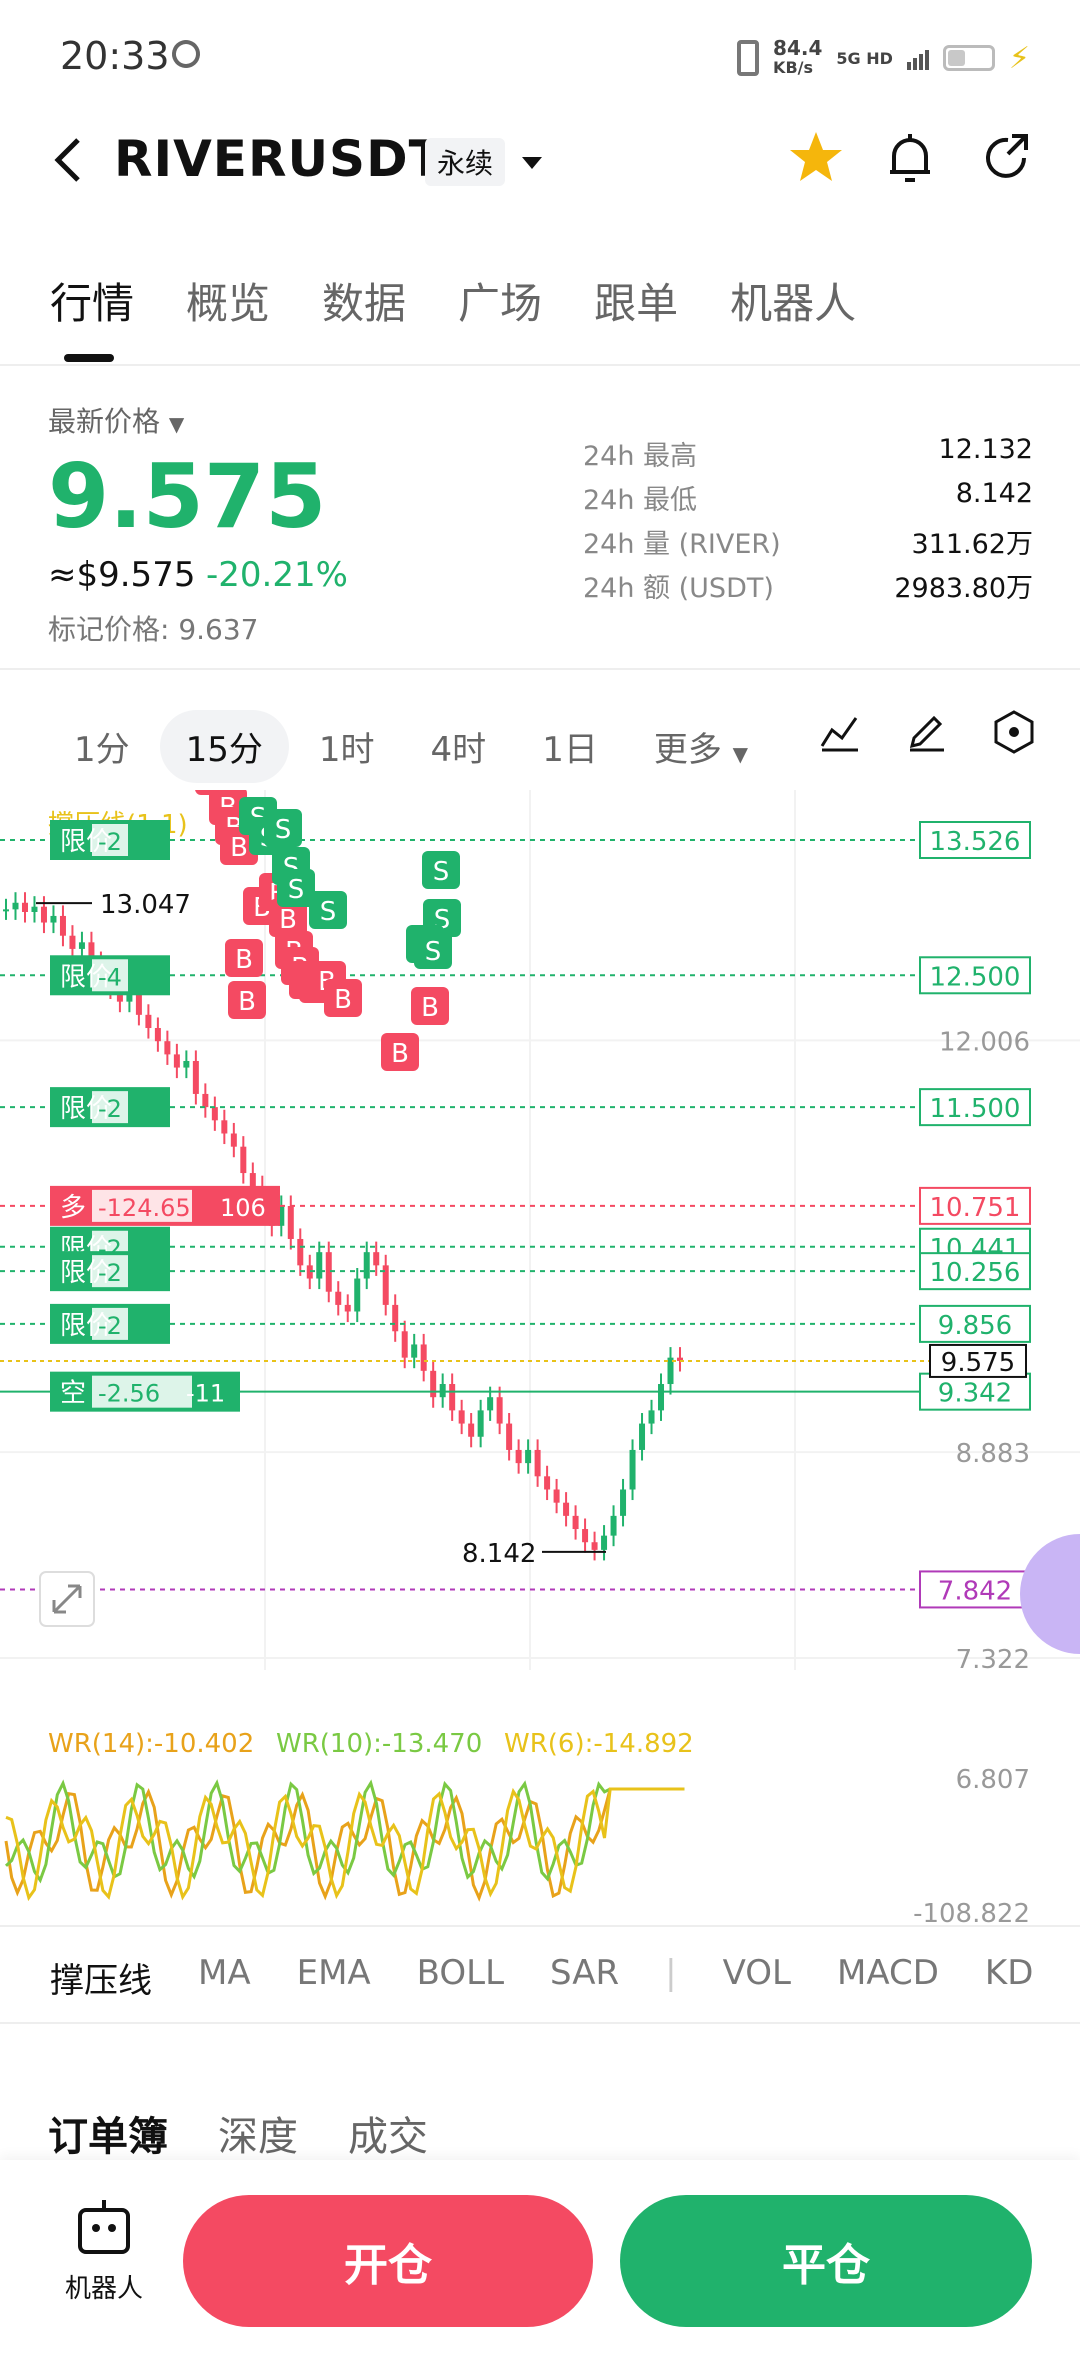 Image resolution: width=1080 pixels, height=2376 pixels. I want to click on tf-1m: 1分, so click(102, 746).